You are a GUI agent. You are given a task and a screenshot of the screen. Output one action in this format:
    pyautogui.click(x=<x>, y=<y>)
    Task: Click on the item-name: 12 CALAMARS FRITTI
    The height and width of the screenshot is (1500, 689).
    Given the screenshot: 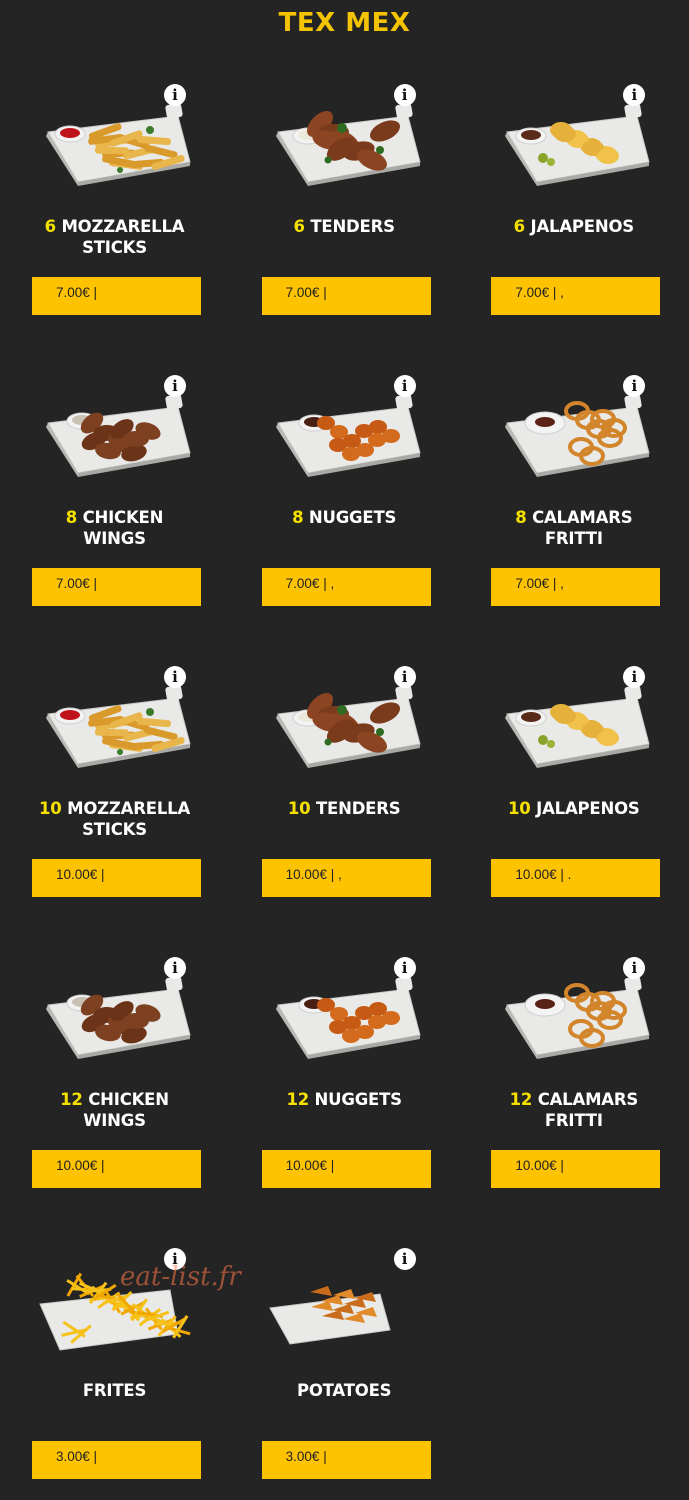 What is the action you would take?
    pyautogui.click(x=573, y=1110)
    